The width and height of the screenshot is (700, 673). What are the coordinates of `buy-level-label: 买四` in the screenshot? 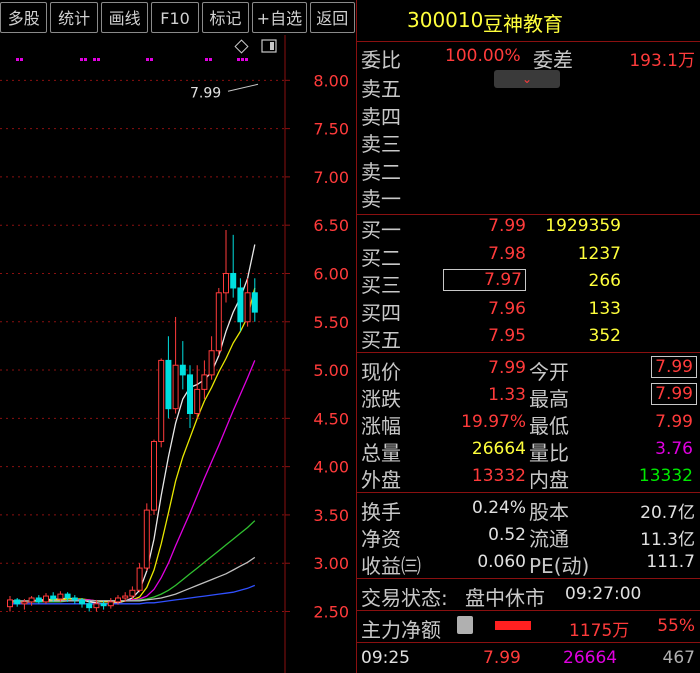 It's located at (381, 312).